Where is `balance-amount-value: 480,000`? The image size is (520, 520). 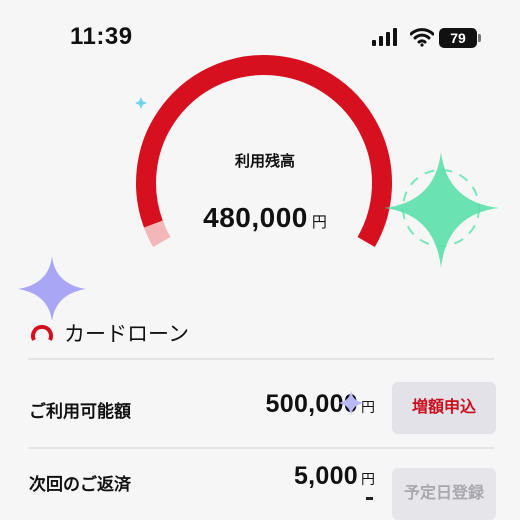
balance-amount-value: 480,000 is located at coordinates (255, 217).